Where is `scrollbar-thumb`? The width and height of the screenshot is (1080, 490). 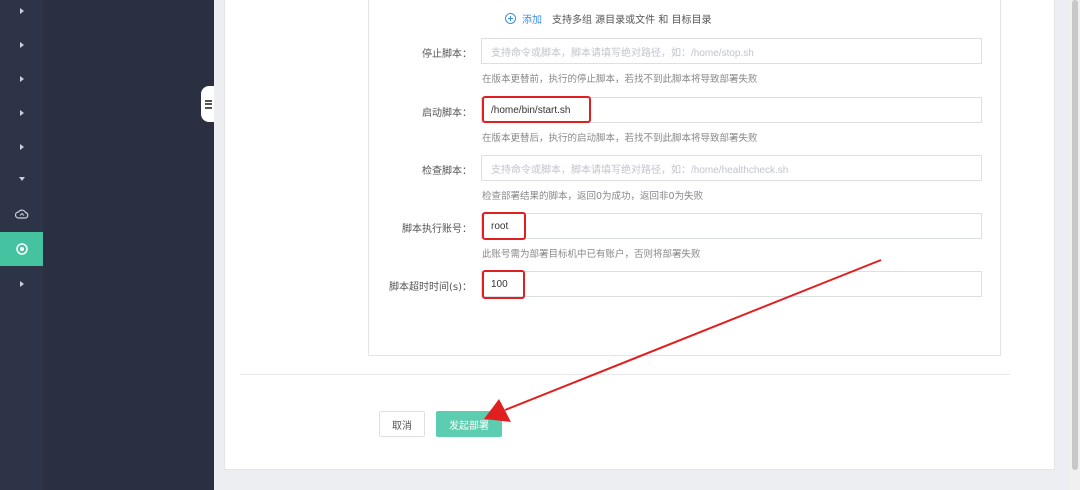
scrollbar-thumb is located at coordinates (1075, 235).